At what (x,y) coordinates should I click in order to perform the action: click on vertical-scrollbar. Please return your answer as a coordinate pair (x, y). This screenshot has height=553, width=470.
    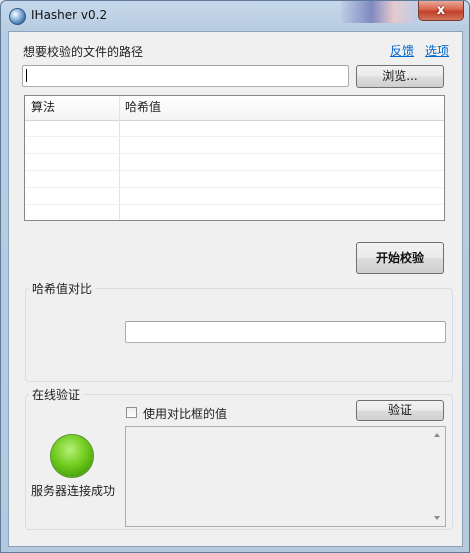
    Looking at the image, I should click on (437, 476).